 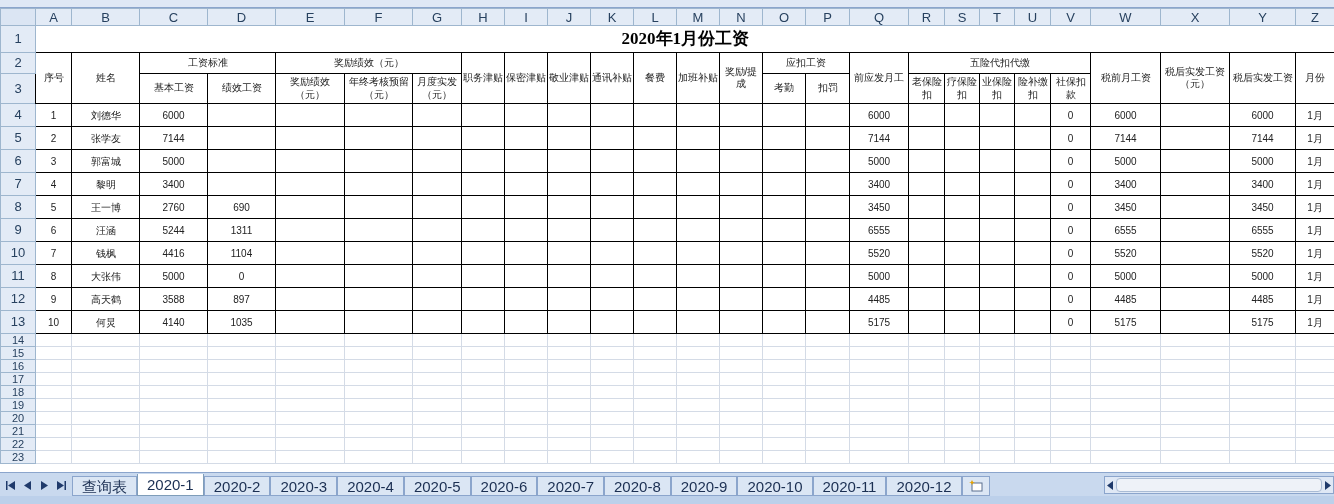 What do you see at coordinates (571, 486) in the screenshot?
I see `sheet-tab: 2020-7` at bounding box center [571, 486].